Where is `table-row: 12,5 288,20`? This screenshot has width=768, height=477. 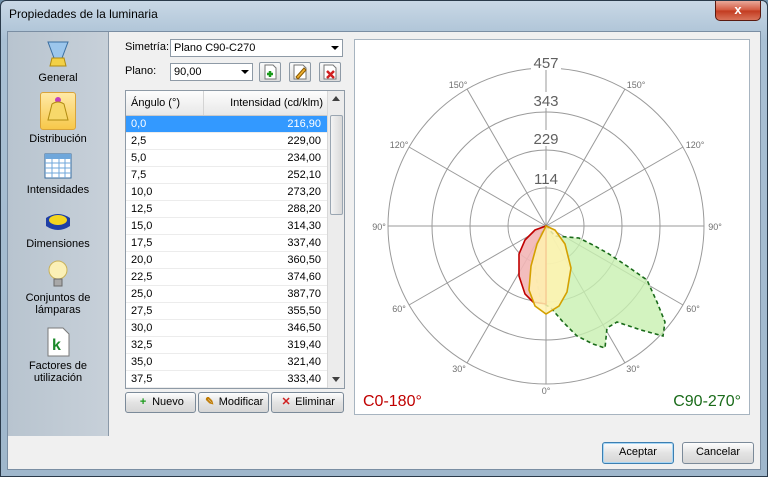
table-row: 12,5 288,20 is located at coordinates (226, 209).